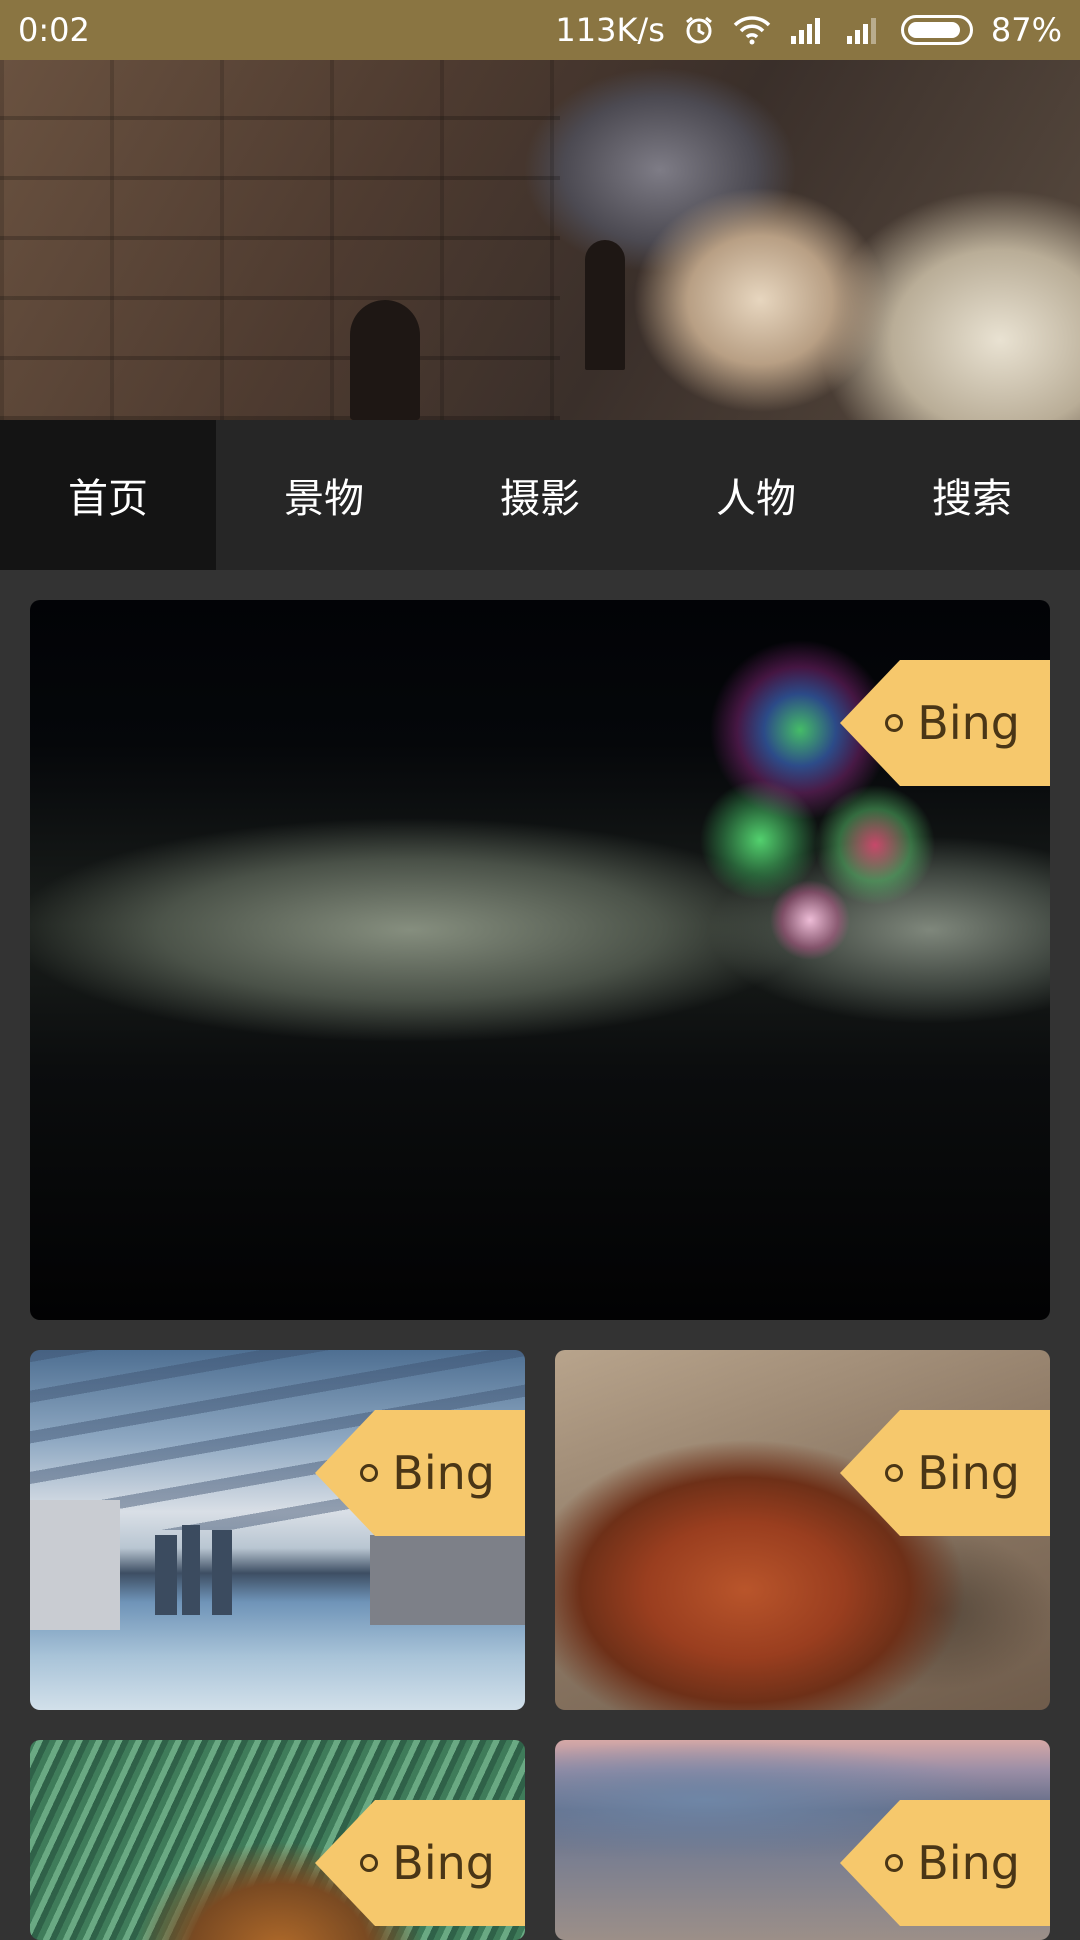 The height and width of the screenshot is (1940, 1080). I want to click on battery-icon, so click(936, 30).